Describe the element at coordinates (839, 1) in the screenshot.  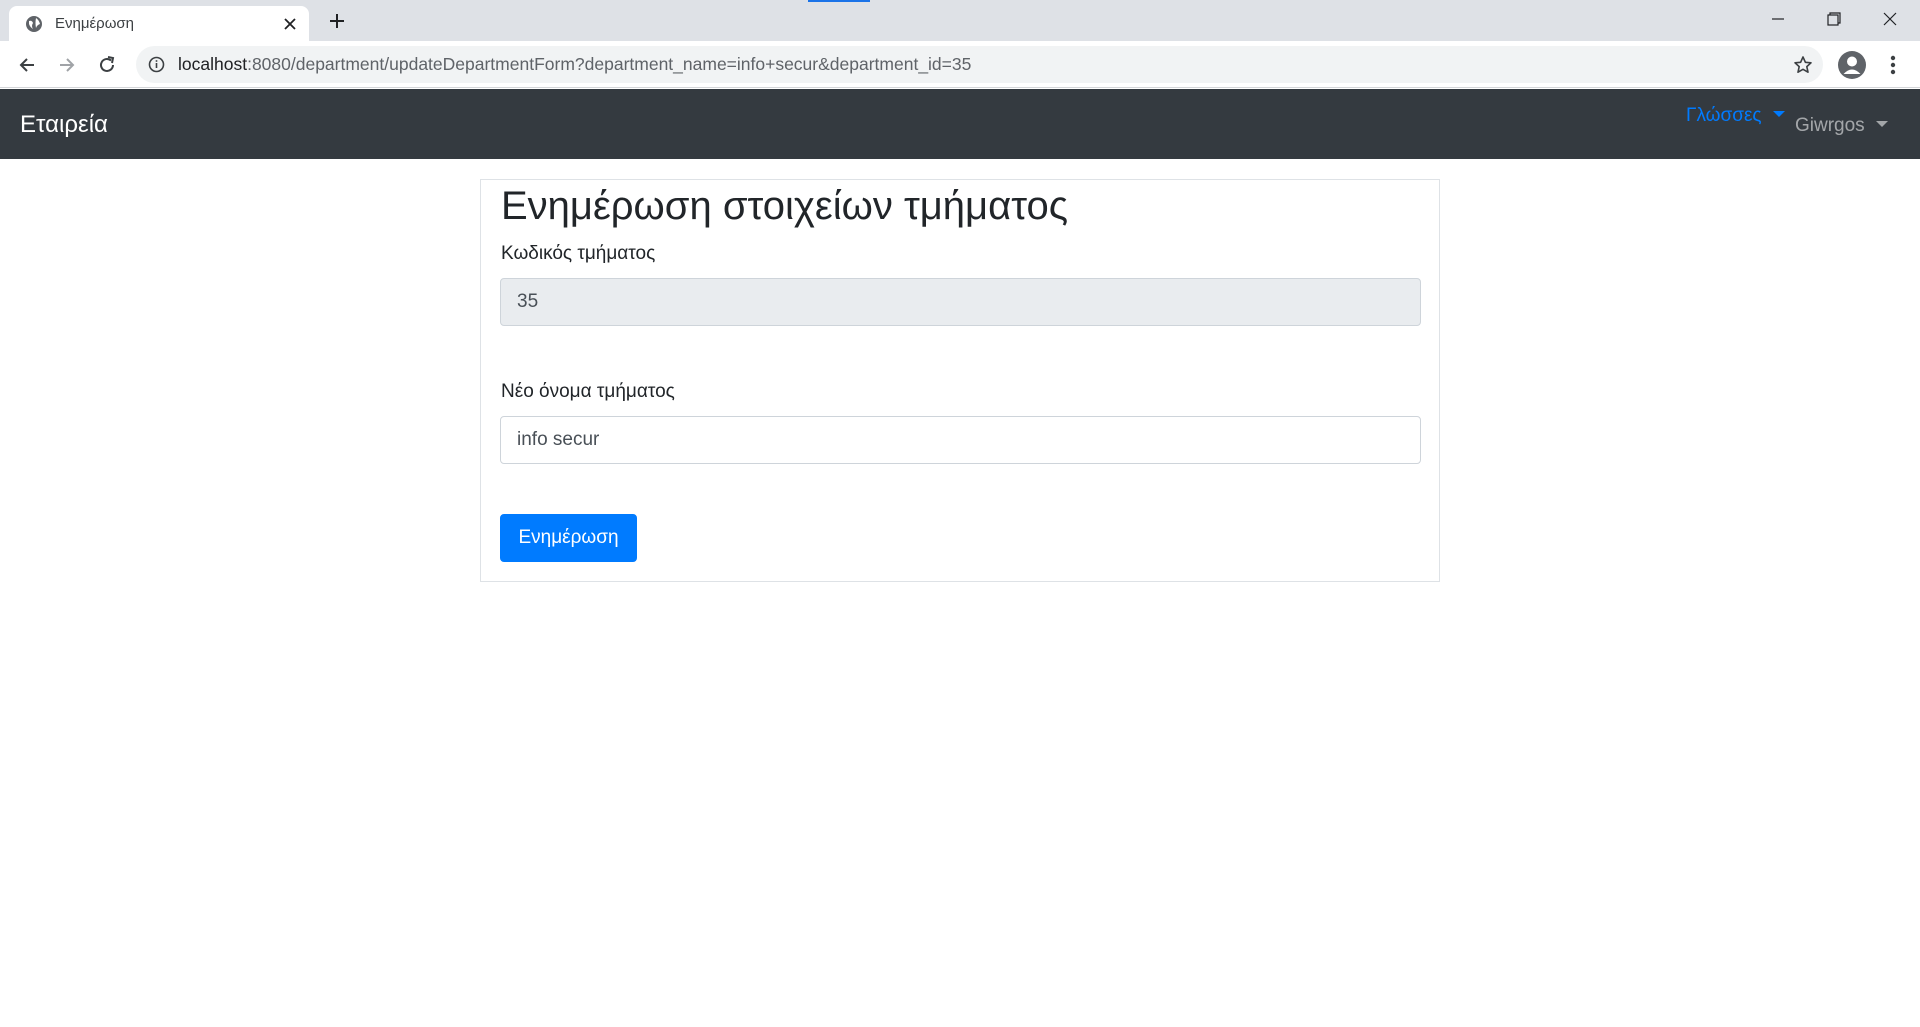
I see `tab-loading-indicator` at that location.